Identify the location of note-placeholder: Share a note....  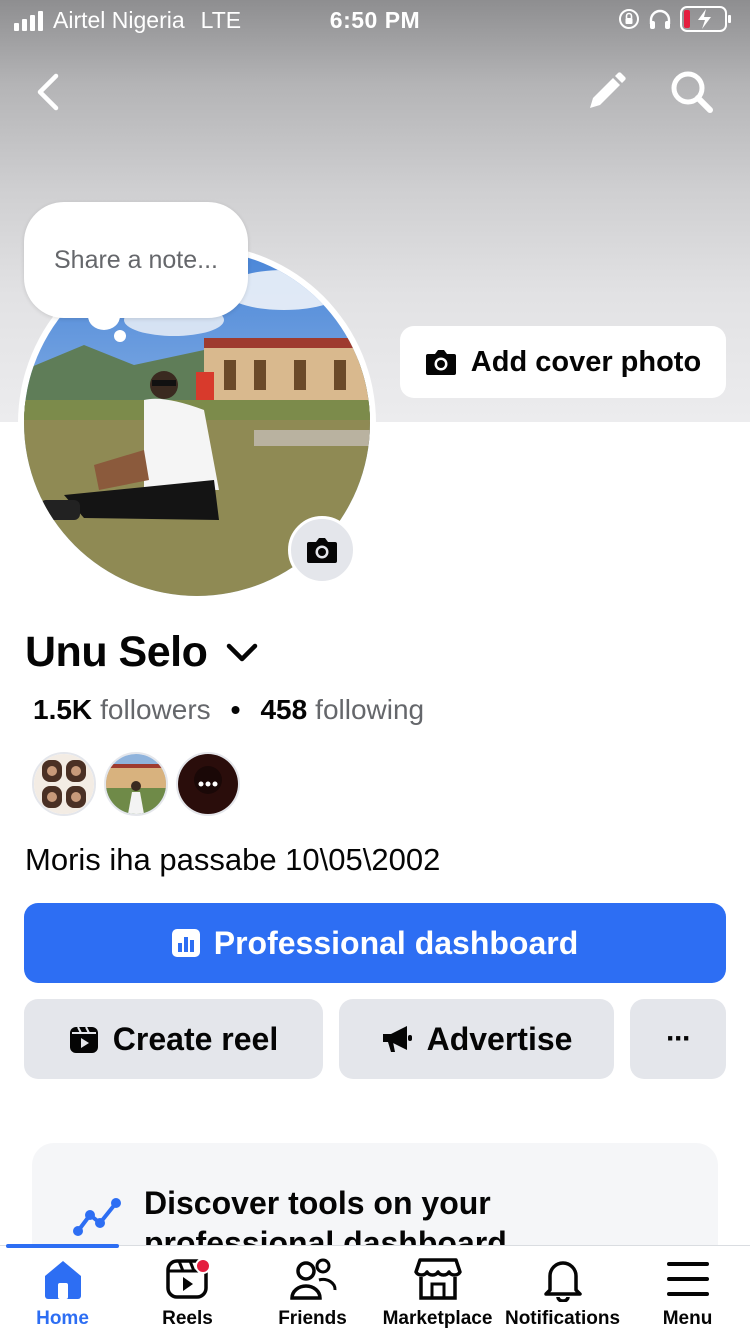
(135, 259).